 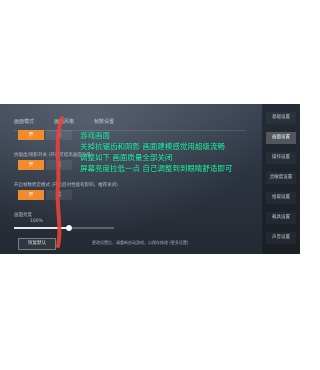 I want to click on tab-display-mode: 画面模式, so click(x=24, y=121).